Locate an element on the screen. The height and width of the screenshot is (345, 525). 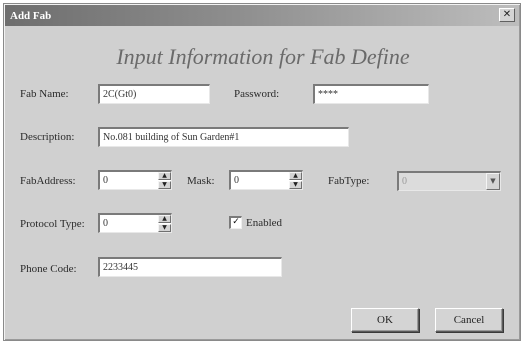
fab-type-dropdown: 0 ▼ is located at coordinates (449, 181).